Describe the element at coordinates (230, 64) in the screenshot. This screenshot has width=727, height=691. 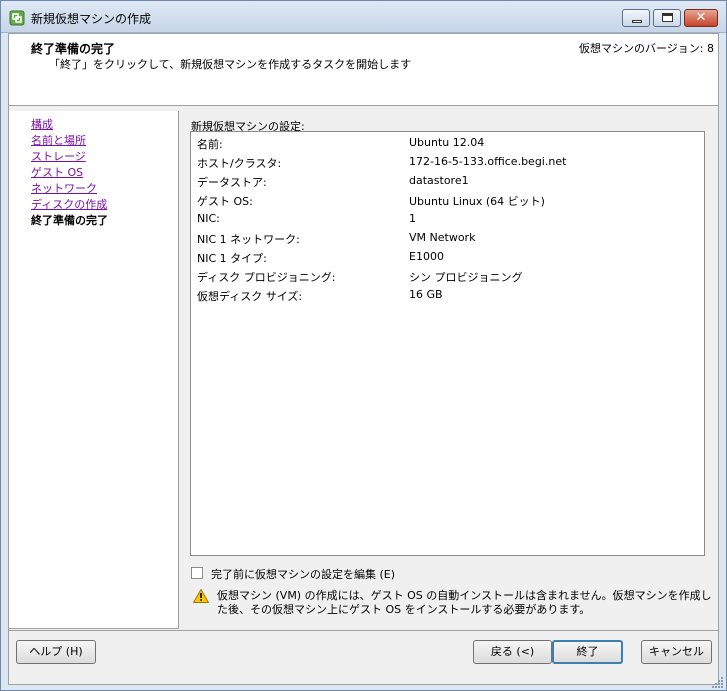
I see `page-subtitle: 「終了」をクリックして、新規仮想マシンを作成するタスクを開始します` at that location.